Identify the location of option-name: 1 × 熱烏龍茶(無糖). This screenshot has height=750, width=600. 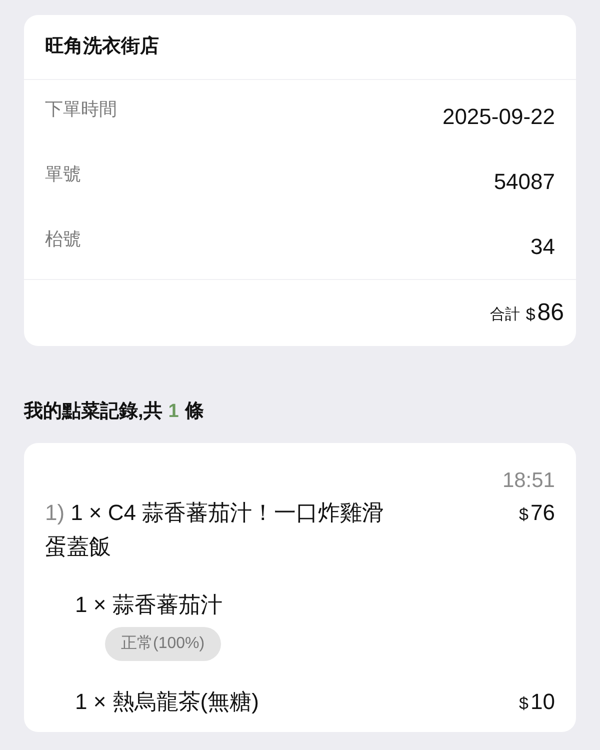
(167, 702).